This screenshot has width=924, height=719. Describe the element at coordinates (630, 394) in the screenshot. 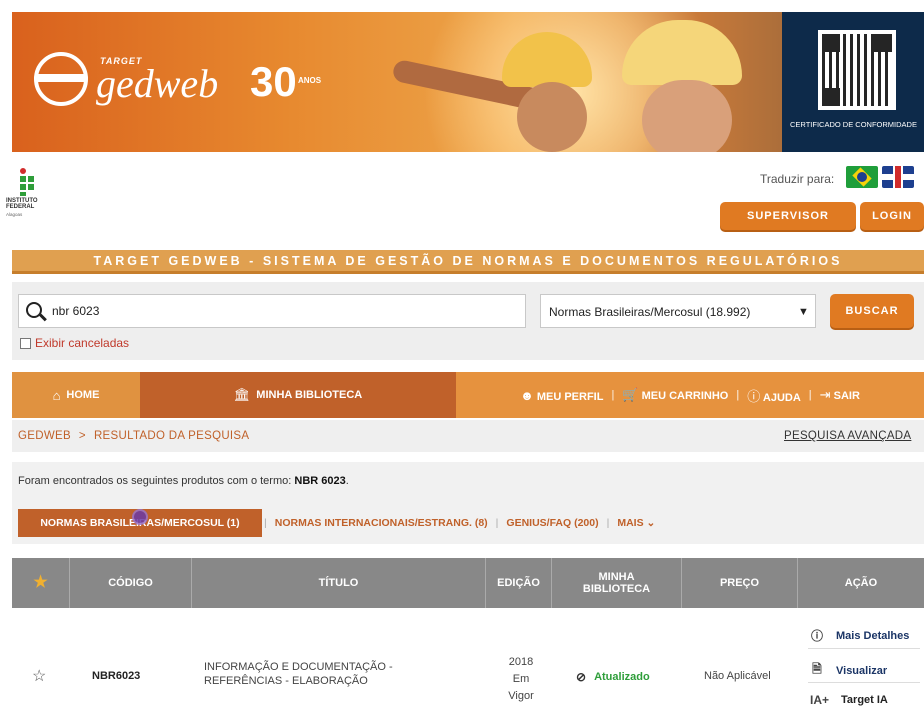

I see `cart-icon: 🛒` at that location.